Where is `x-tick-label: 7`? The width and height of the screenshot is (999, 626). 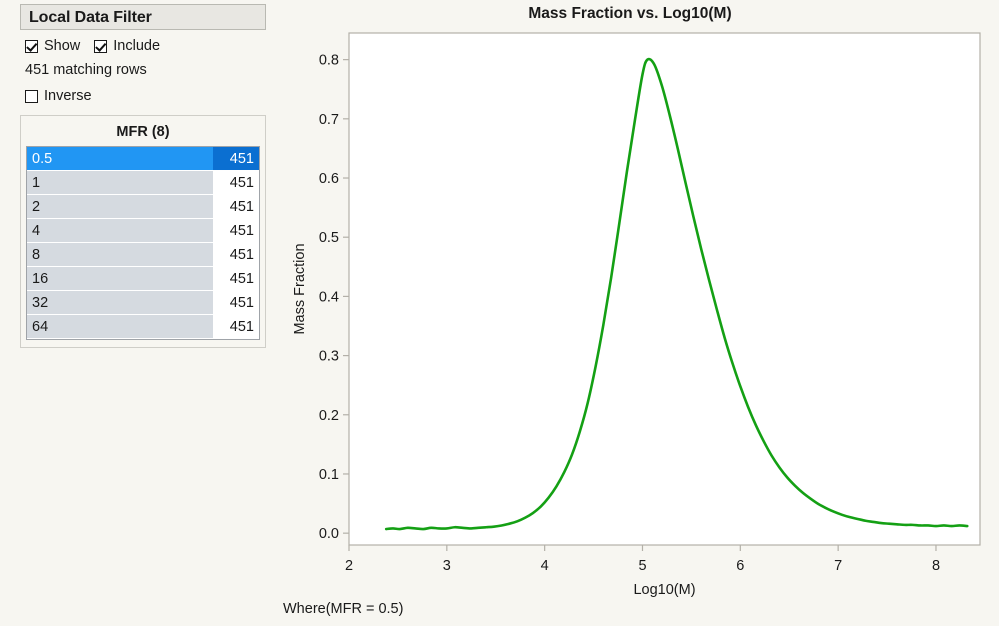 x-tick-label: 7 is located at coordinates (838, 566).